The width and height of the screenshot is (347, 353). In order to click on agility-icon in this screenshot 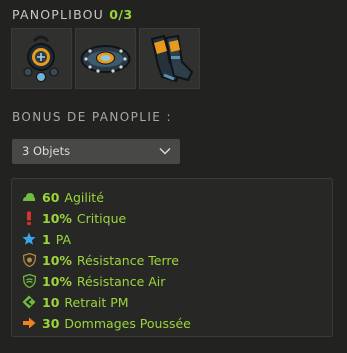, I will do `click(29, 197)`.